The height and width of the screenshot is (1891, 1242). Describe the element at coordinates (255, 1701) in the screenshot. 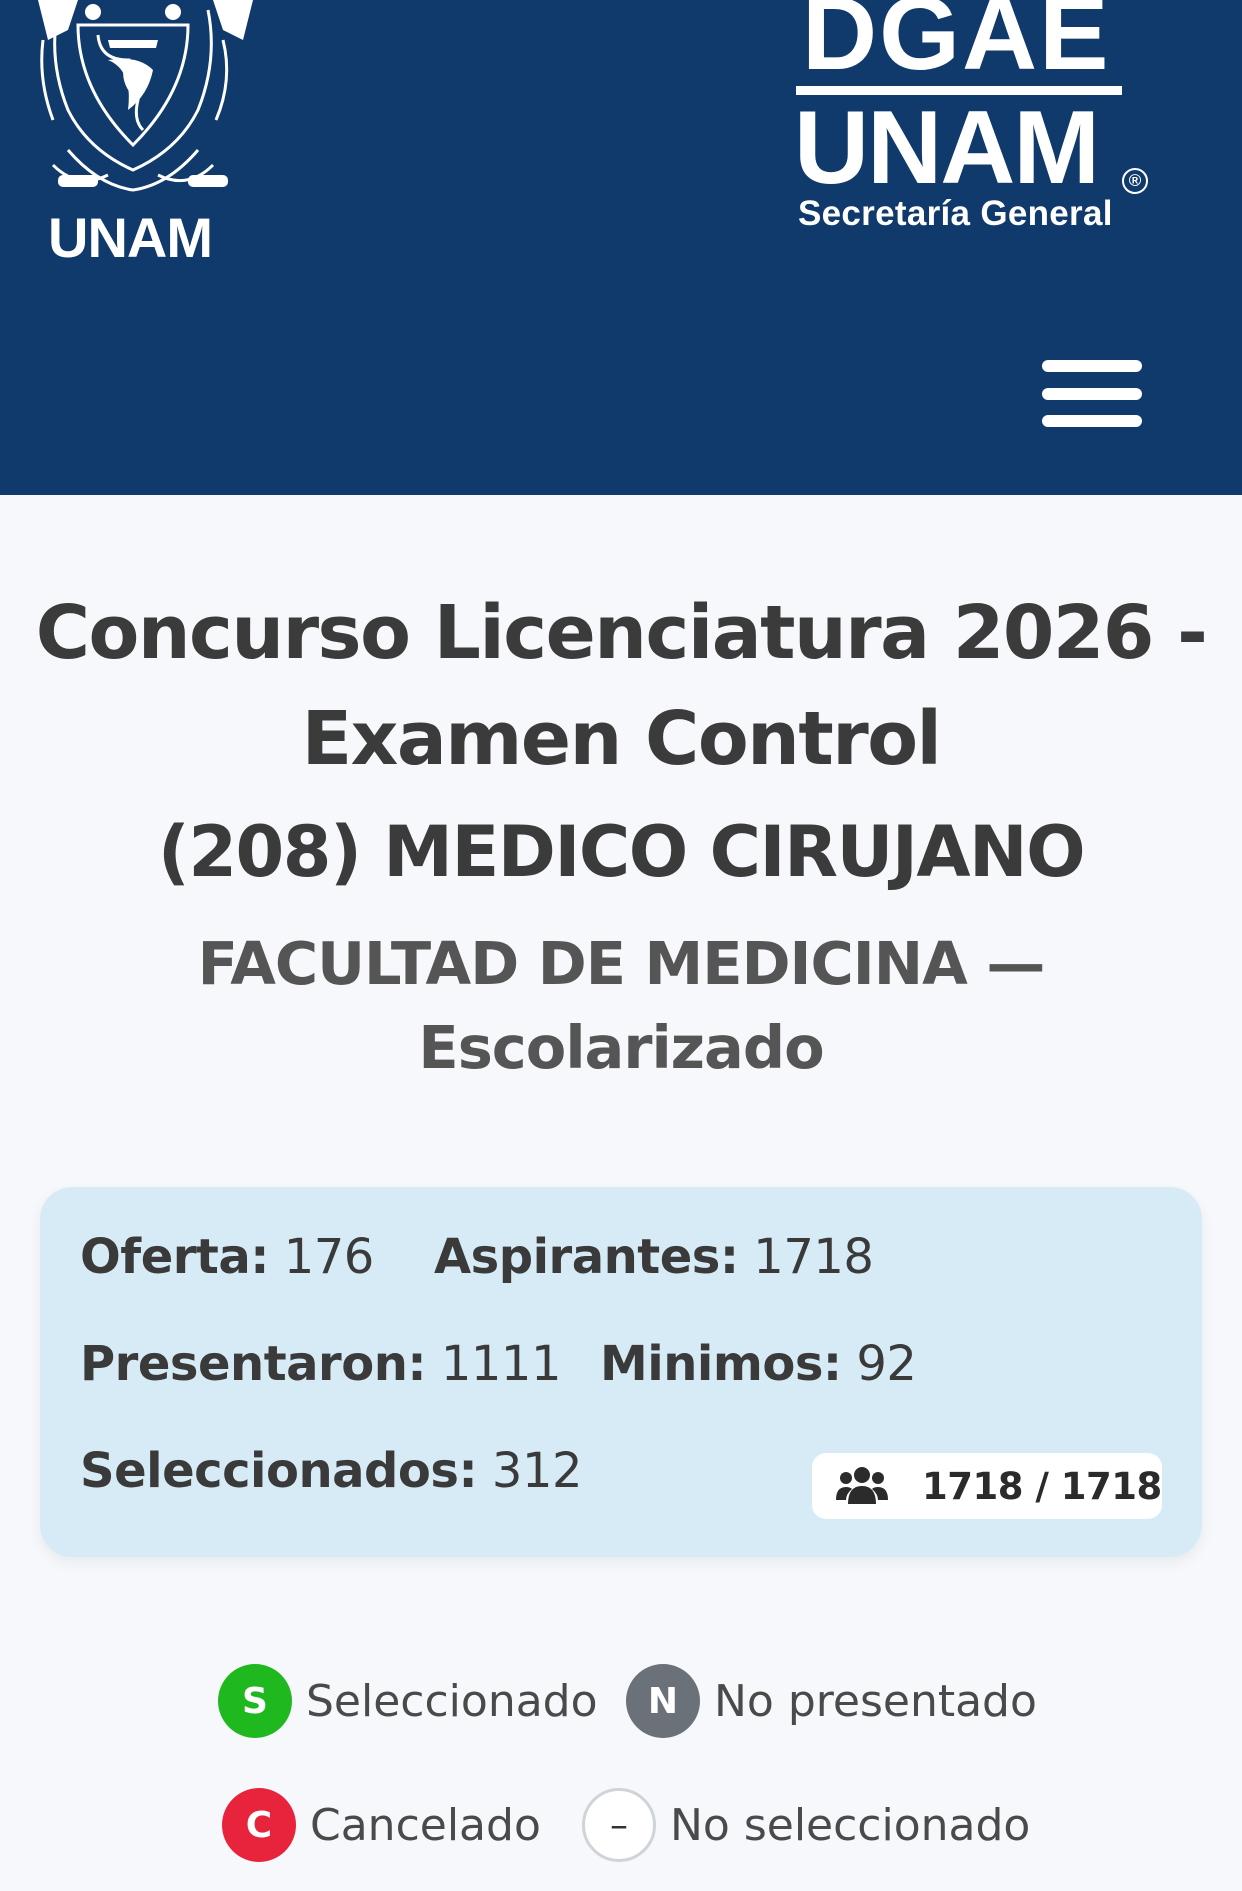

I see `status-selected-badge: S` at that location.